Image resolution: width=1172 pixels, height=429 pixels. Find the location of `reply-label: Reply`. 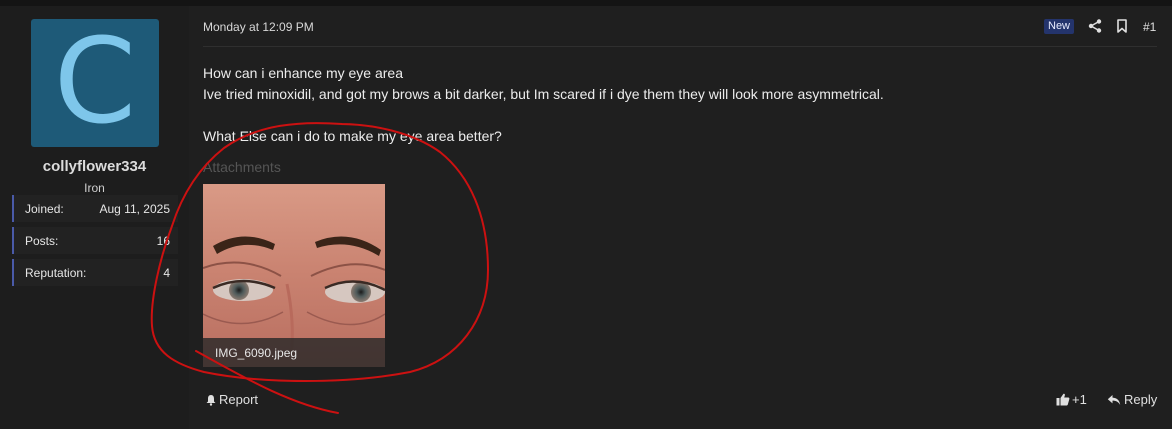

reply-label: Reply is located at coordinates (1141, 399).